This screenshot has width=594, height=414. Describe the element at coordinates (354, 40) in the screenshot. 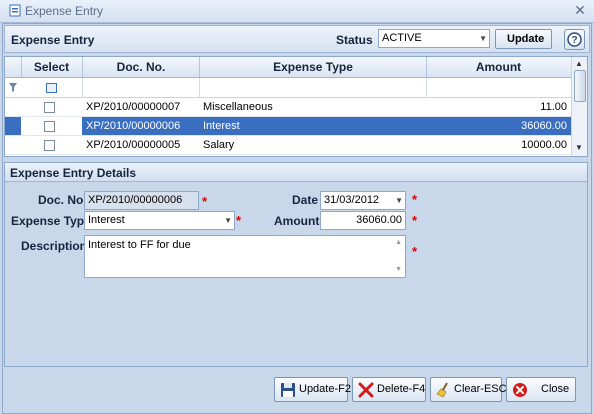

I see `status-label: Status` at that location.